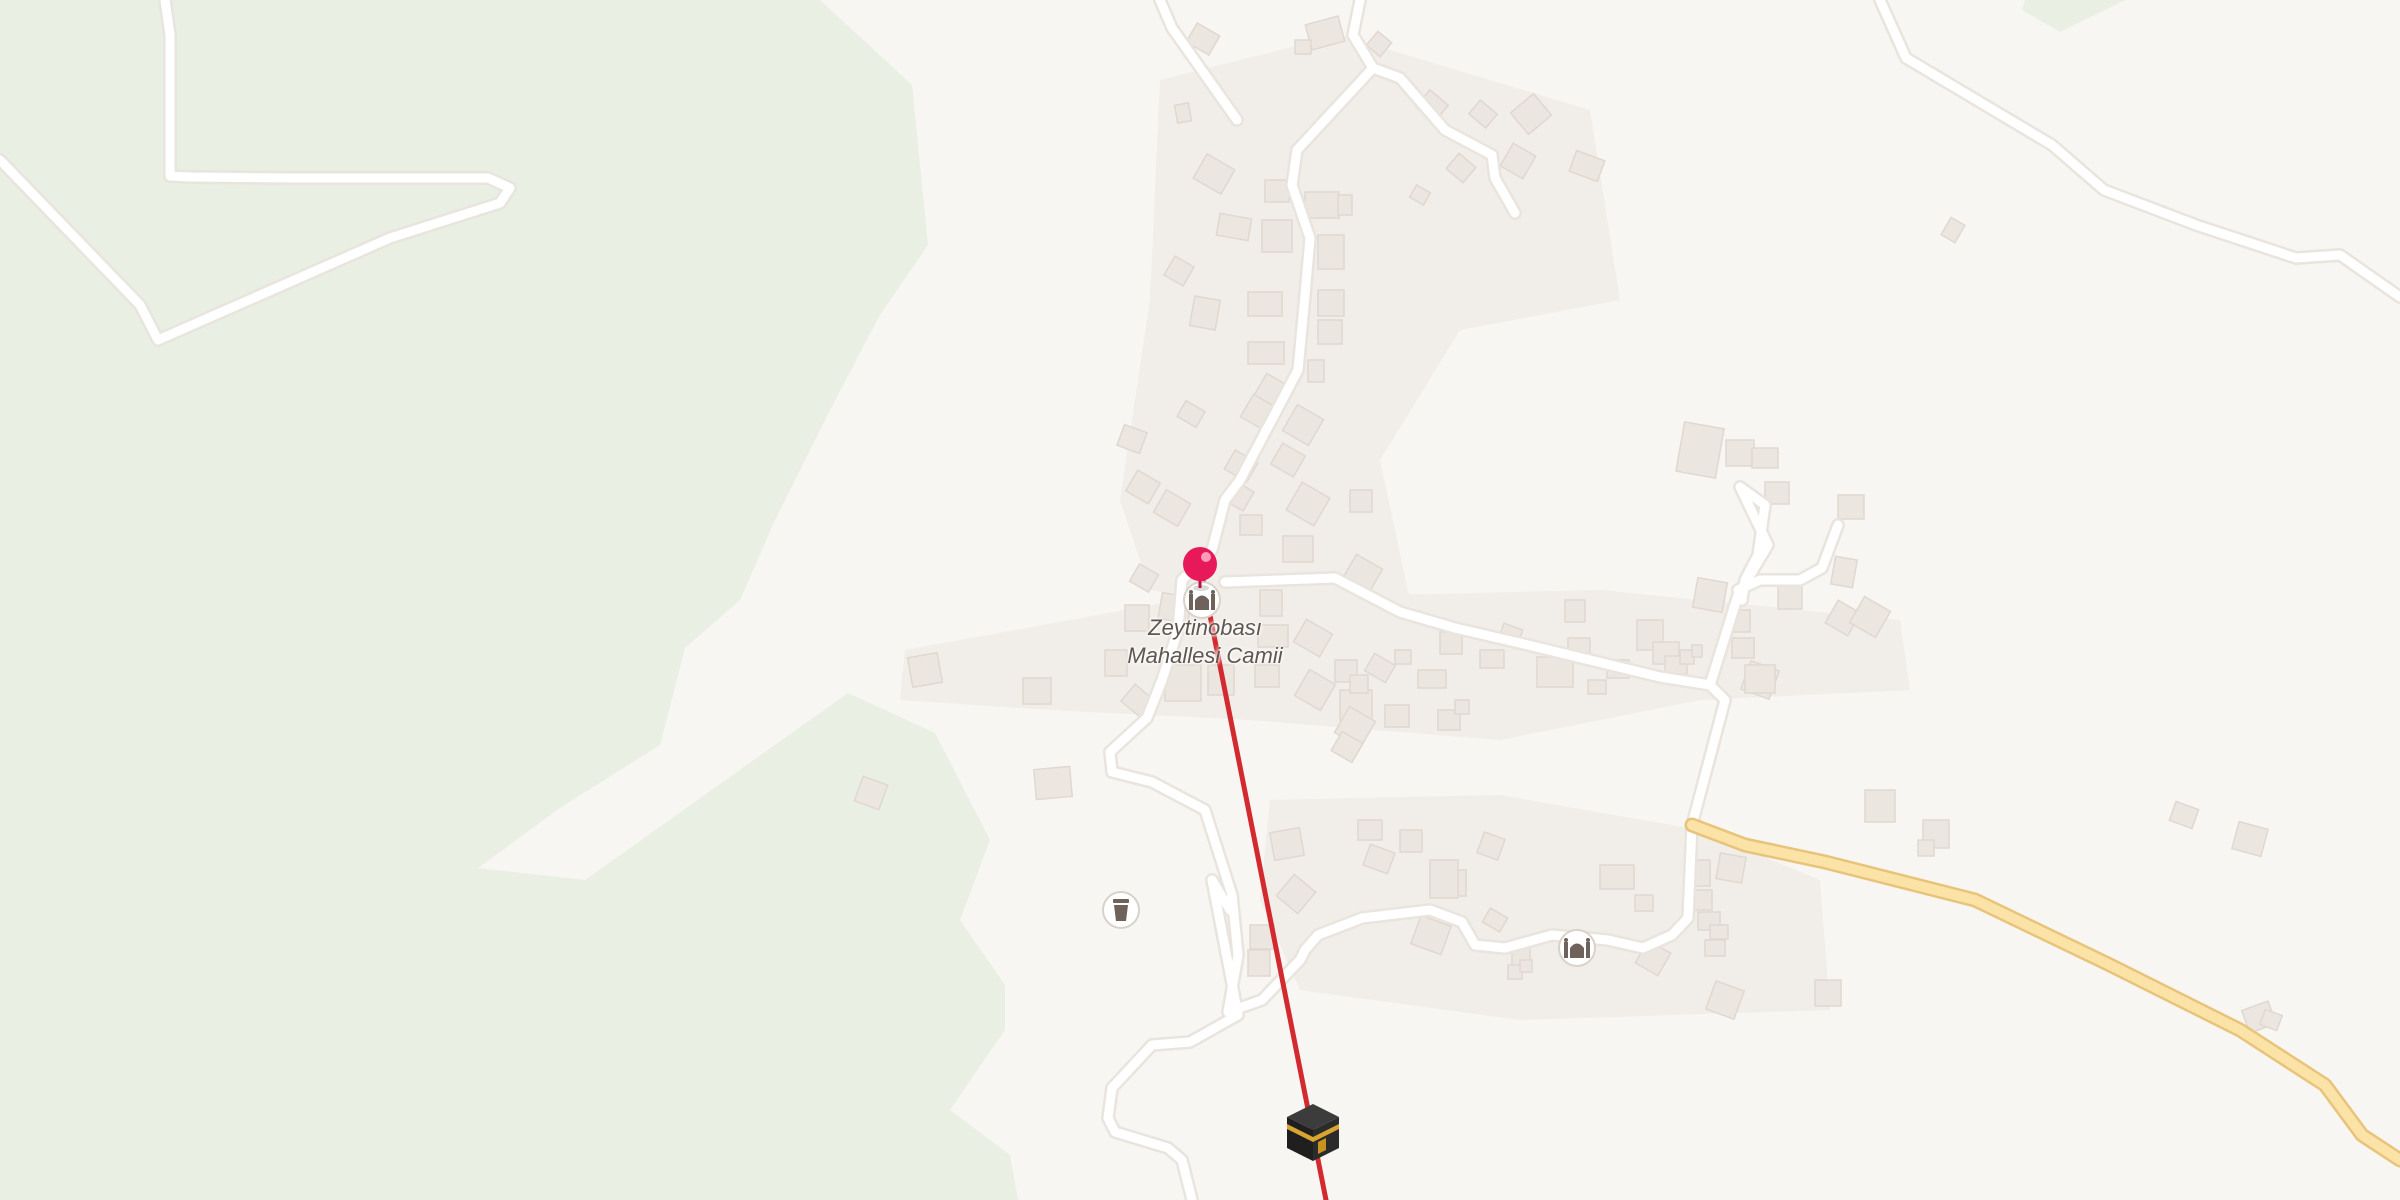 This screenshot has height=1200, width=2400. Describe the element at coordinates (1205, 627) in the screenshot. I see `poi-label-line-1: Zeytinobası` at that location.